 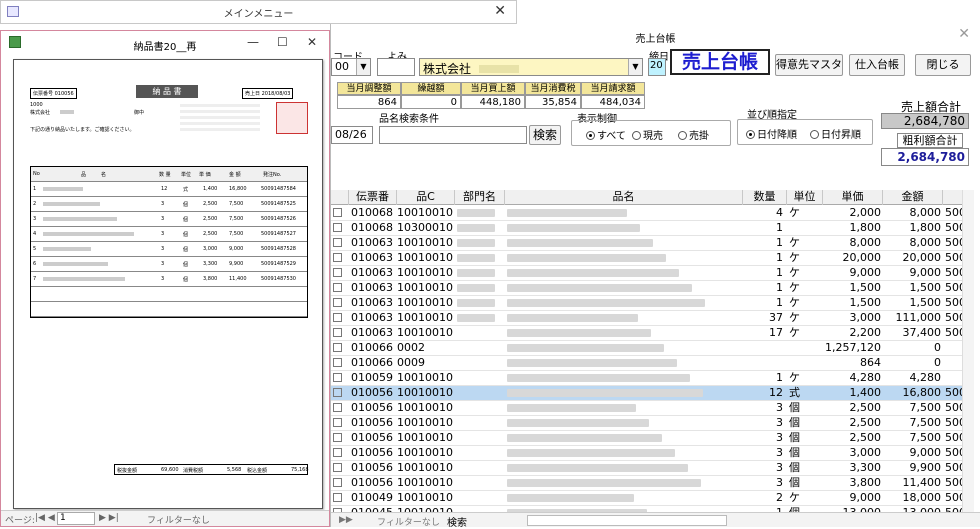 I want to click on cell-qty, so click(x=763, y=348).